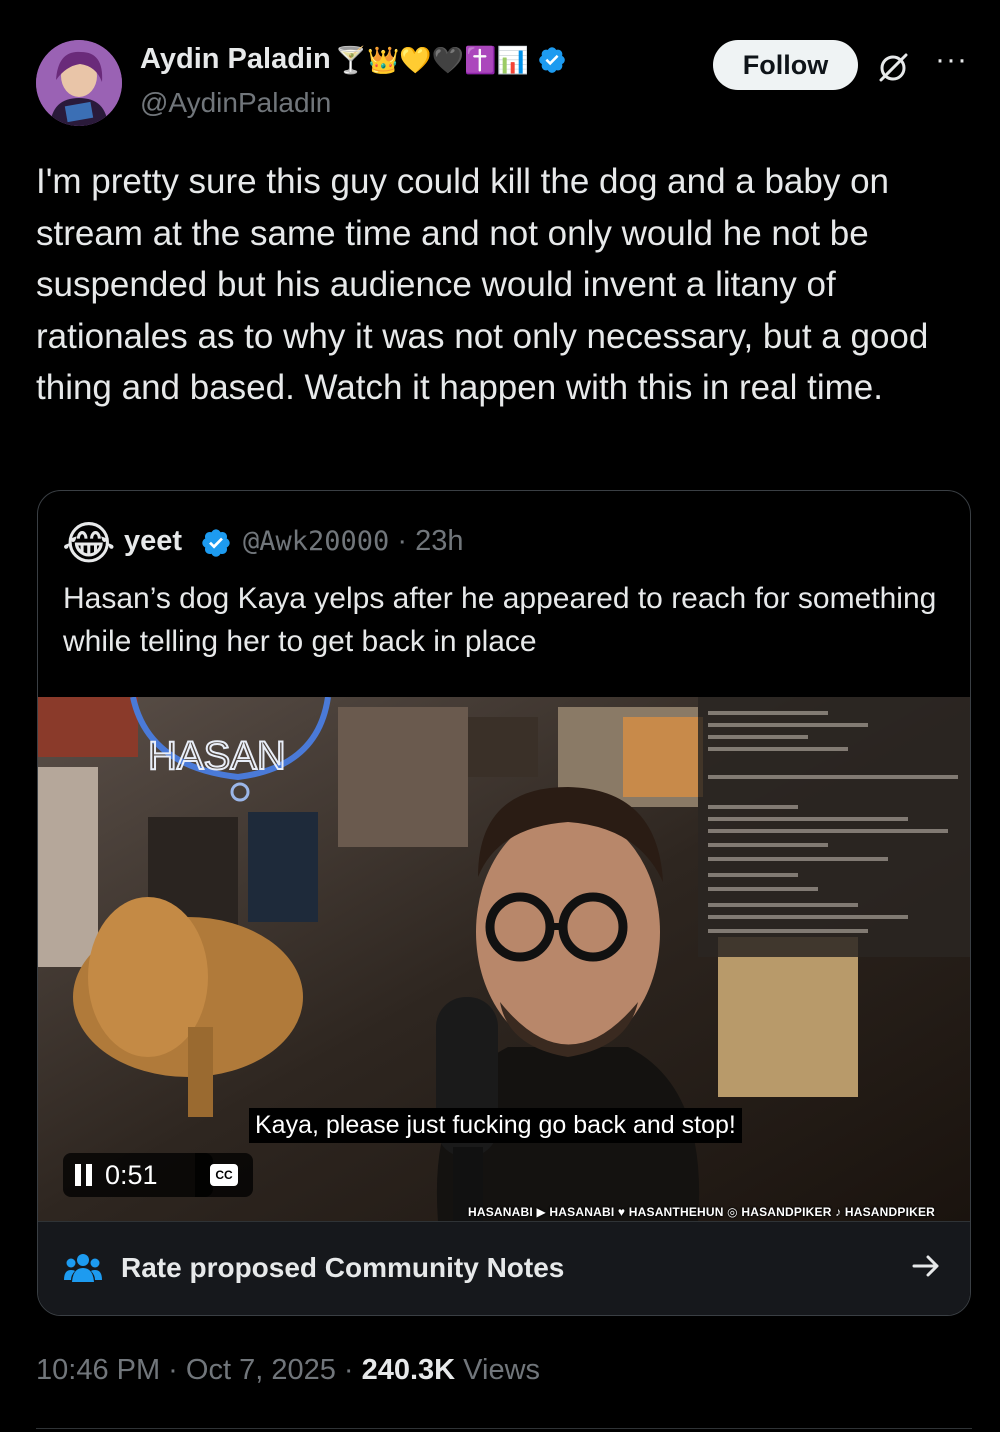 The image size is (1000, 1432). I want to click on verified-badge-icon, so click(552, 59).